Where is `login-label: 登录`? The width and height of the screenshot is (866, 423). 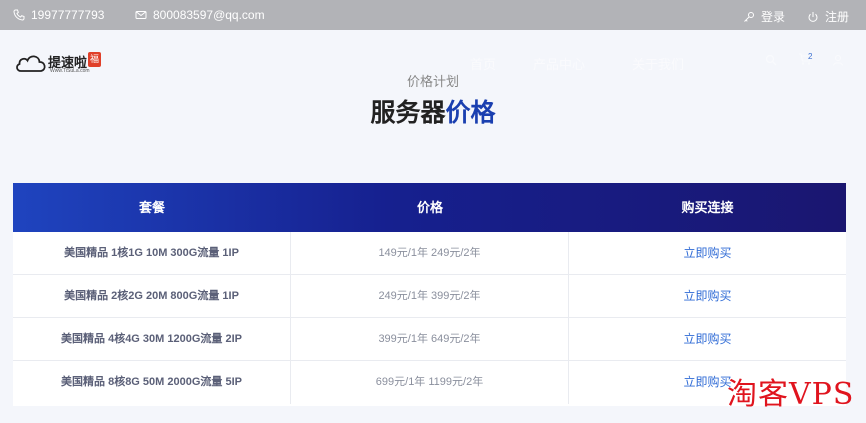 login-label: 登录 is located at coordinates (773, 17).